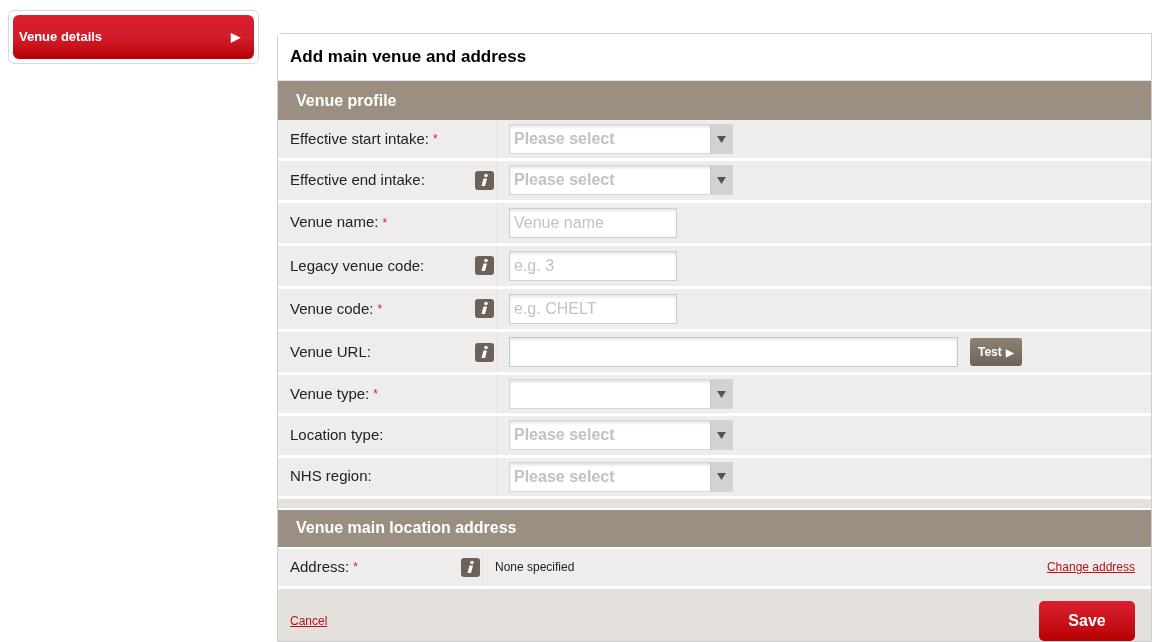 The height and width of the screenshot is (642, 1152). I want to click on panel-title: Add main venue and address, so click(408, 57).